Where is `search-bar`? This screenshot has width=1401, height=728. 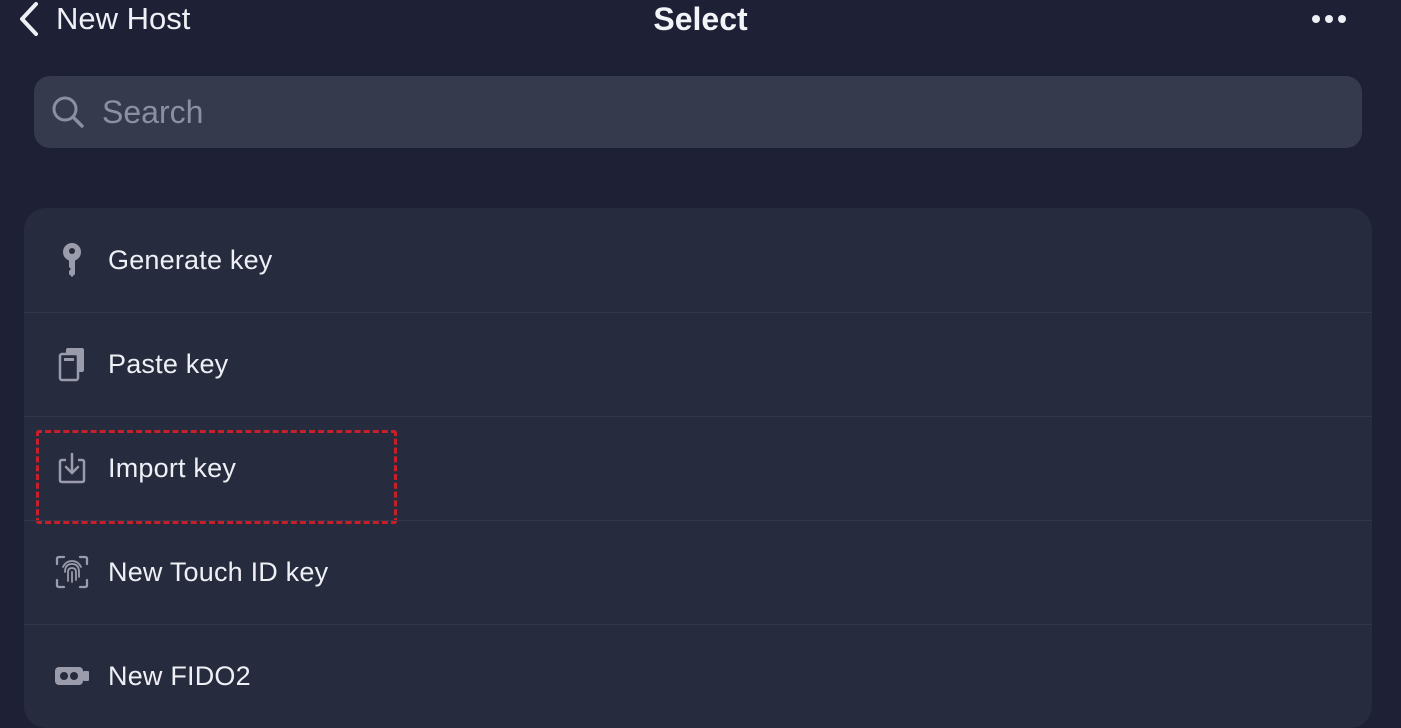 search-bar is located at coordinates (698, 112).